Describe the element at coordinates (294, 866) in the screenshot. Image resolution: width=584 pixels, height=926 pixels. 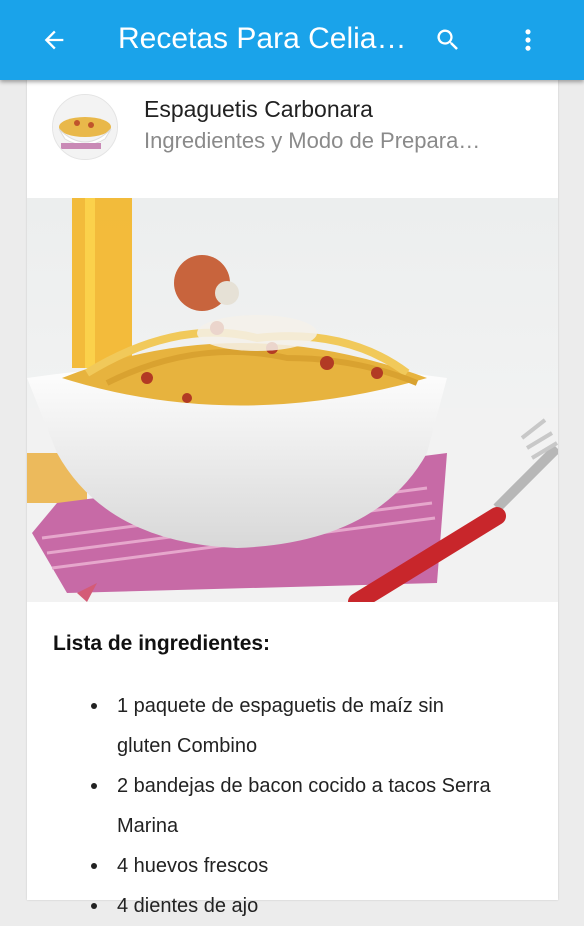
I see `list-item: 4 huevos frescos` at that location.